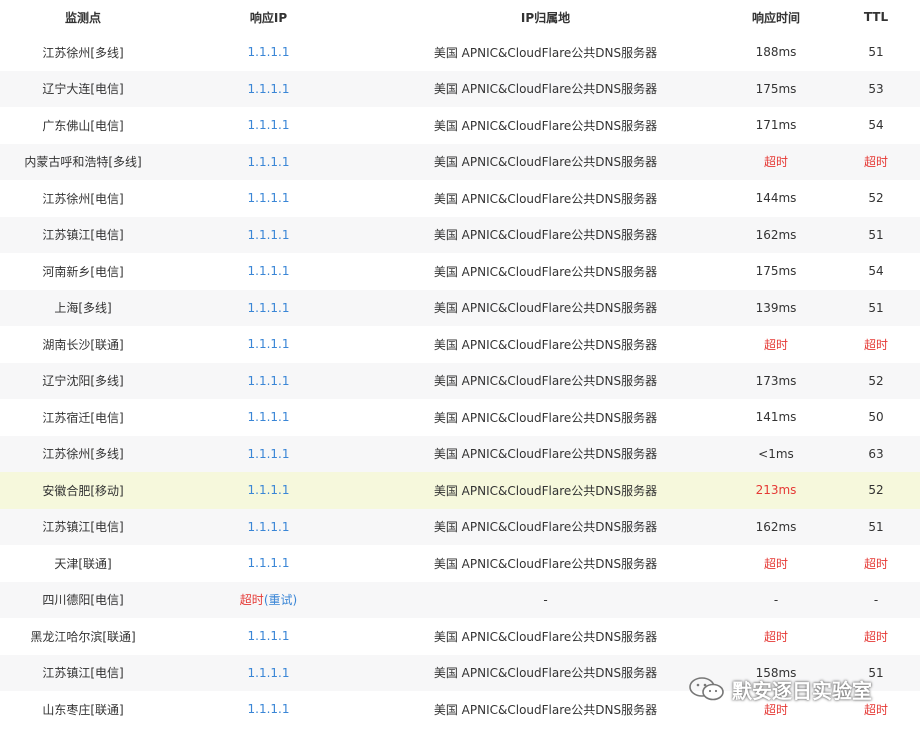 This screenshot has width=920, height=729. I want to click on cell-response-ip: 超时(重试), so click(268, 599).